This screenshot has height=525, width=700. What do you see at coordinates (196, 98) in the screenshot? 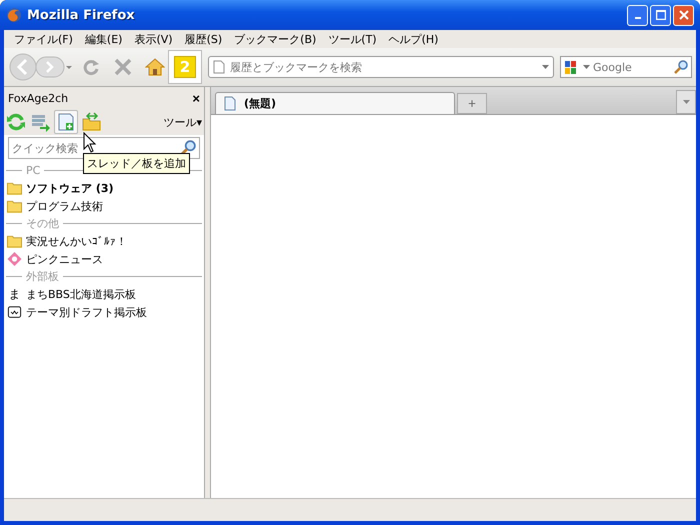
I see `sidebar-close-button: ×` at bounding box center [196, 98].